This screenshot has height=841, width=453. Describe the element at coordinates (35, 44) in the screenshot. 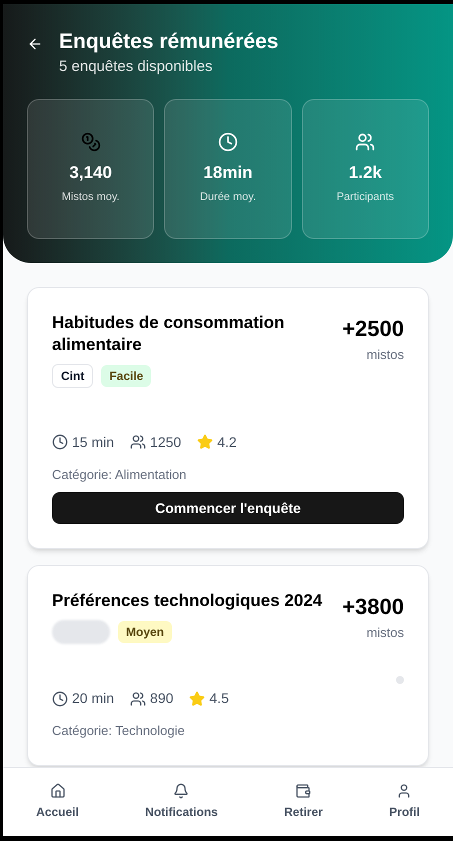

I see `back-button` at that location.